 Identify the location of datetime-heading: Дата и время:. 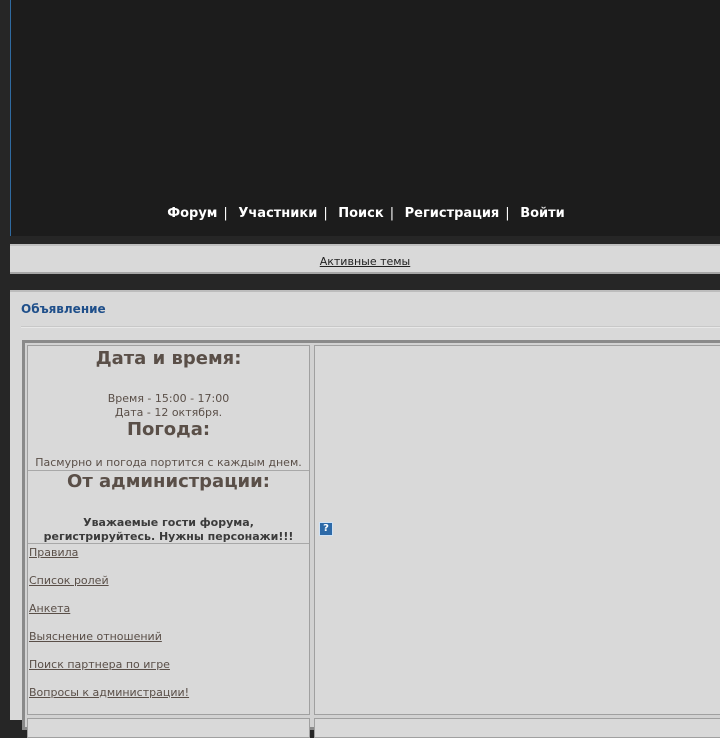
(168, 358).